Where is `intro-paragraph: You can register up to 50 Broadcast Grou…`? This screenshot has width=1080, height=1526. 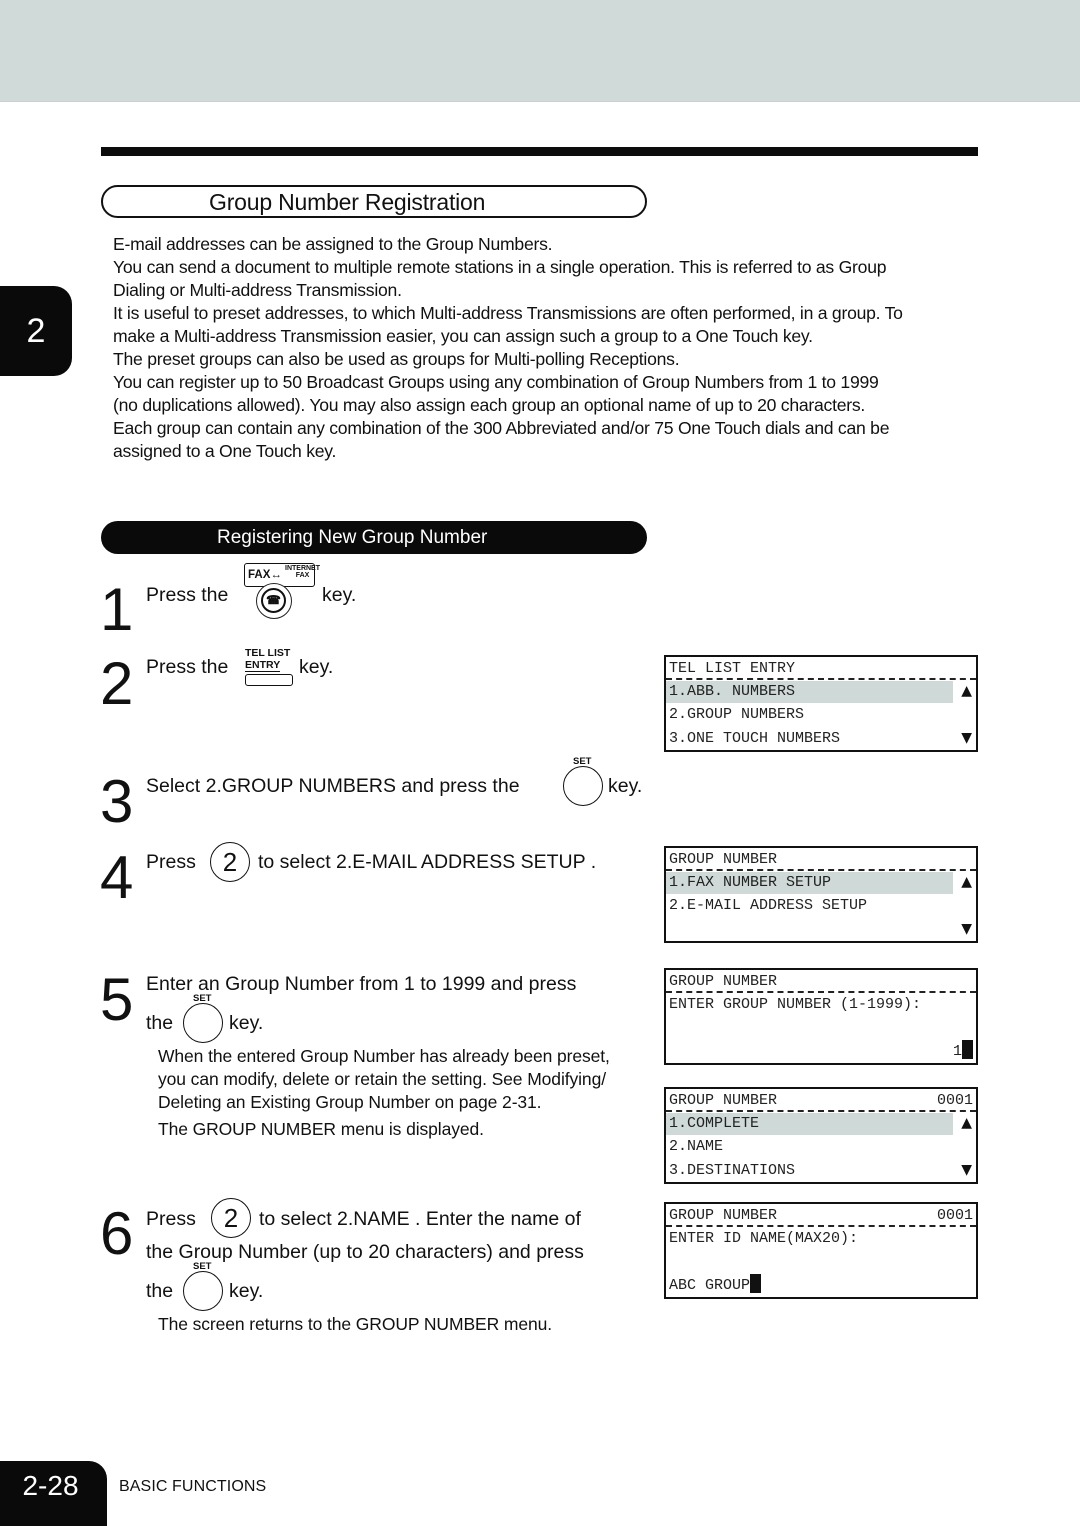
intro-paragraph: You can register up to 50 Broadcast Grou… is located at coordinates (501, 416).